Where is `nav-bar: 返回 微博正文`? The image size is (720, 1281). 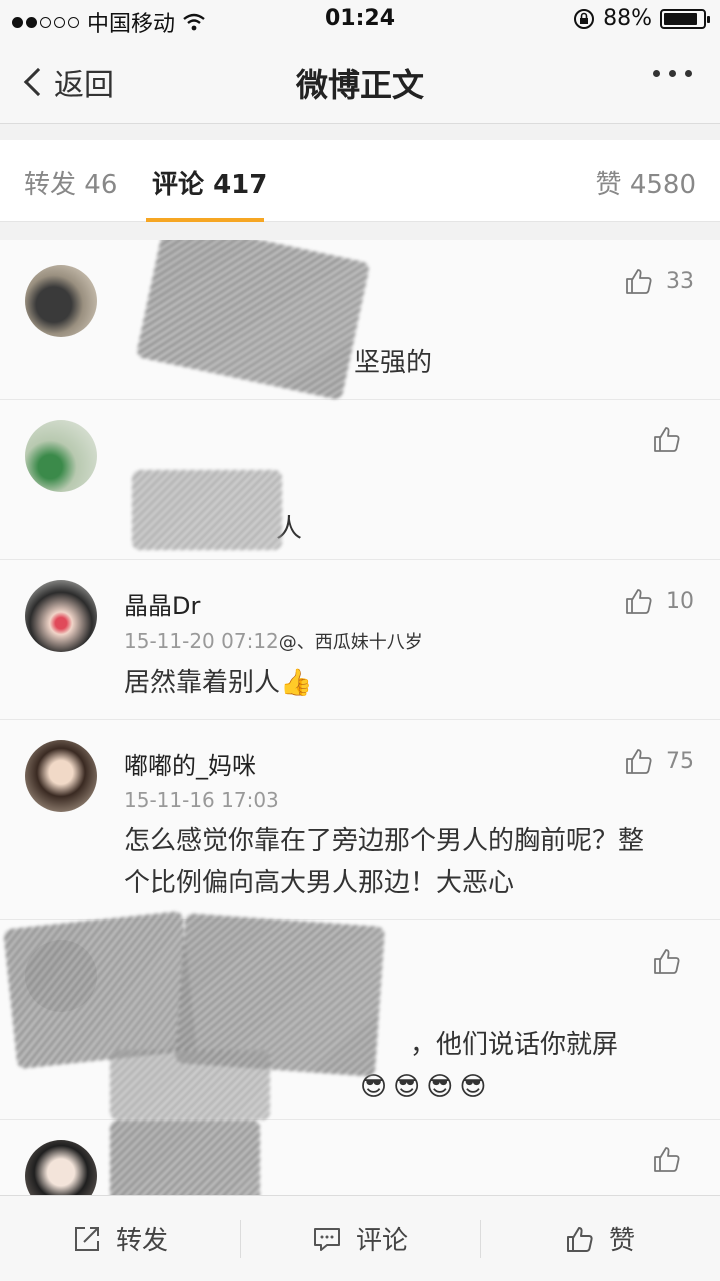 nav-bar: 返回 微博正文 is located at coordinates (360, 82).